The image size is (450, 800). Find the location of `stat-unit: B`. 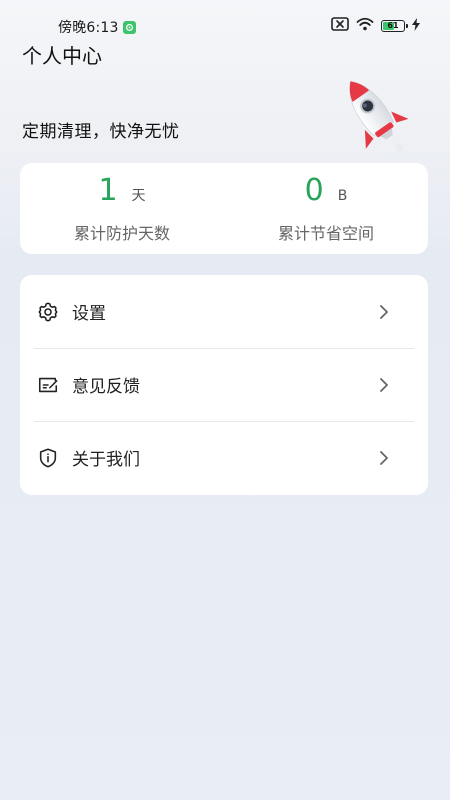

stat-unit: B is located at coordinates (342, 196).